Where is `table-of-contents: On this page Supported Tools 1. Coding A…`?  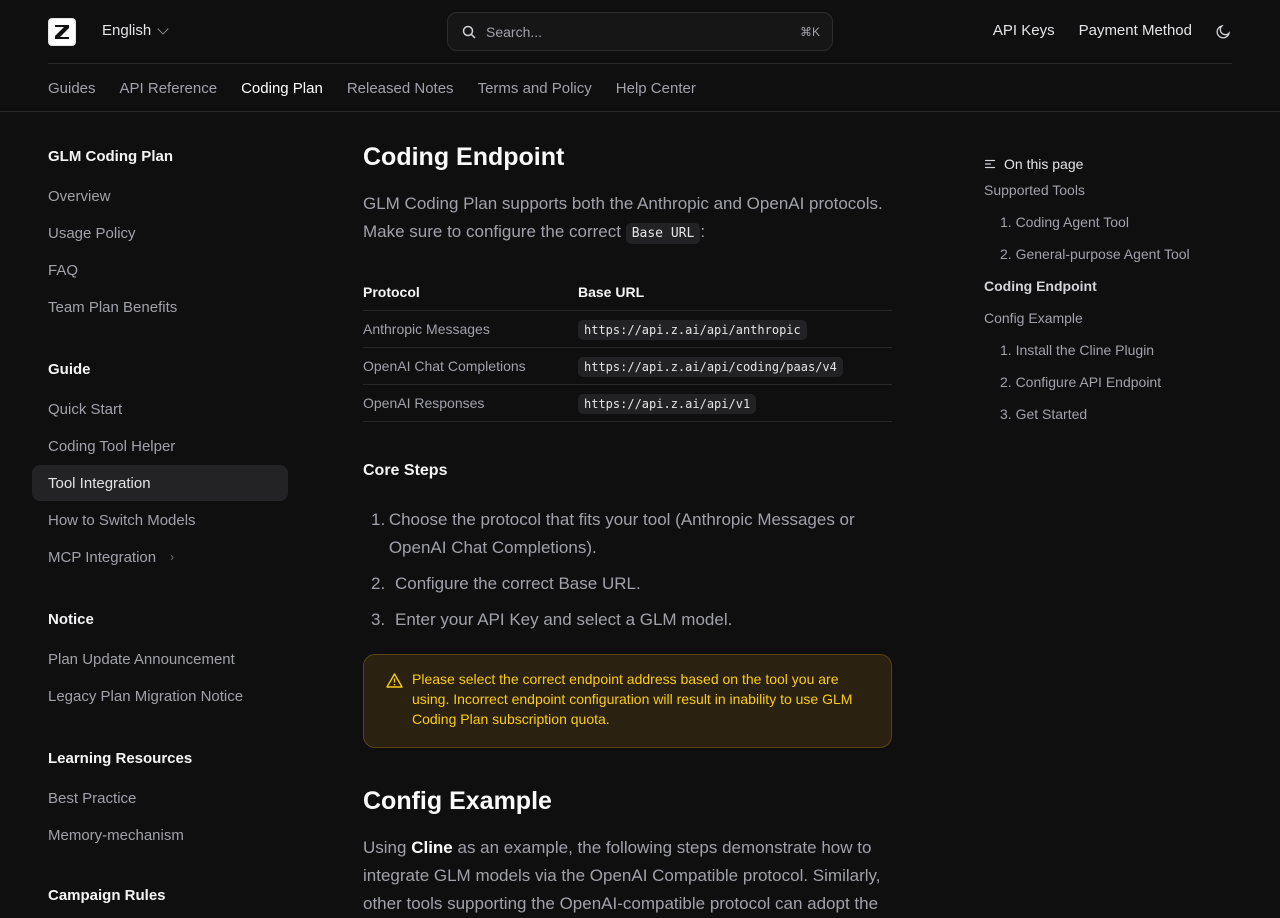 table-of-contents: On this page Supported Tools 1. Coding A… is located at coordinates (1114, 288).